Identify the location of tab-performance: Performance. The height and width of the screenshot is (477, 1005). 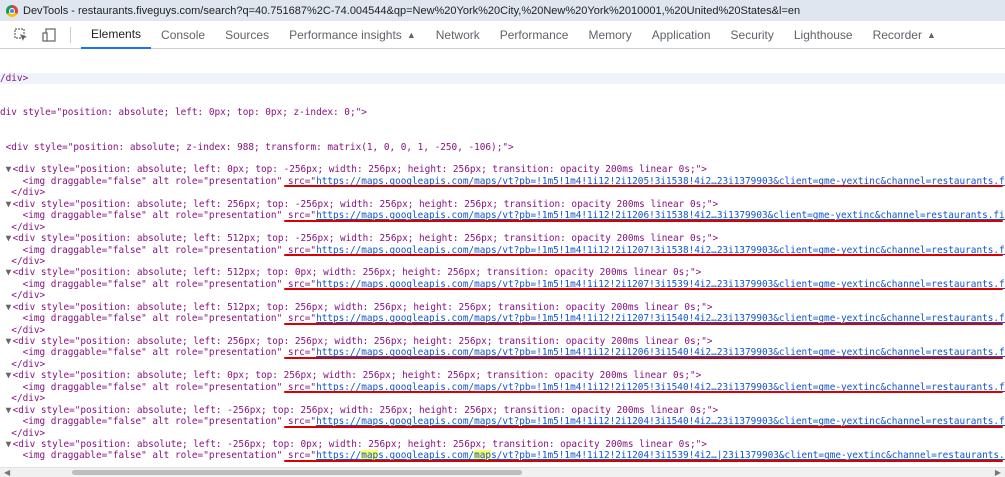
(534, 35).